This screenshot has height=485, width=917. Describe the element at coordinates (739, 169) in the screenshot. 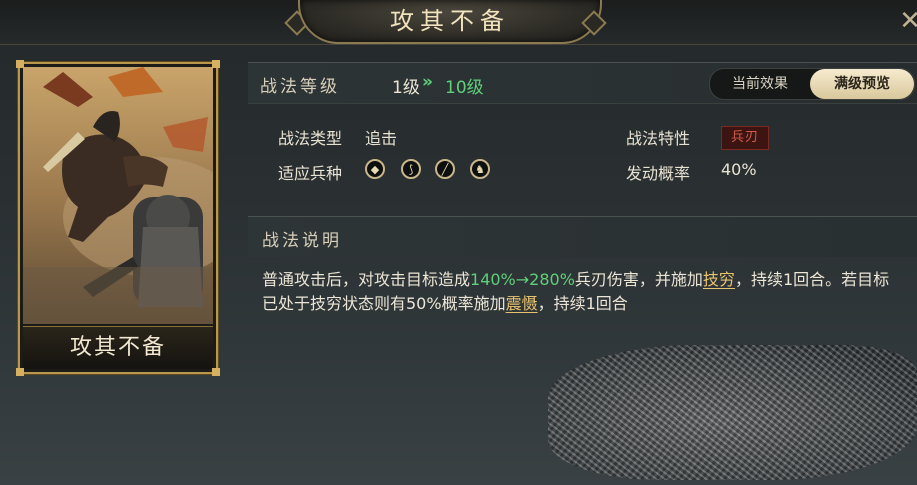

I see `rate-value: 40%` at that location.